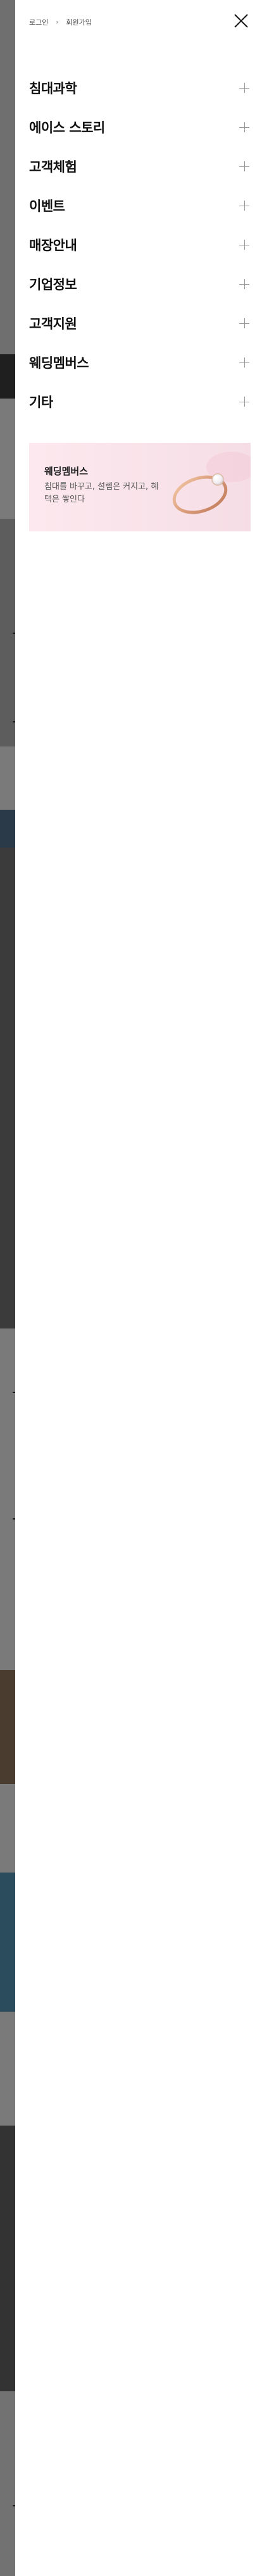 Image resolution: width=262 pixels, height=2576 pixels. What do you see at coordinates (140, 323) in the screenshot?
I see `menu-item-customer-support: 고객지원` at bounding box center [140, 323].